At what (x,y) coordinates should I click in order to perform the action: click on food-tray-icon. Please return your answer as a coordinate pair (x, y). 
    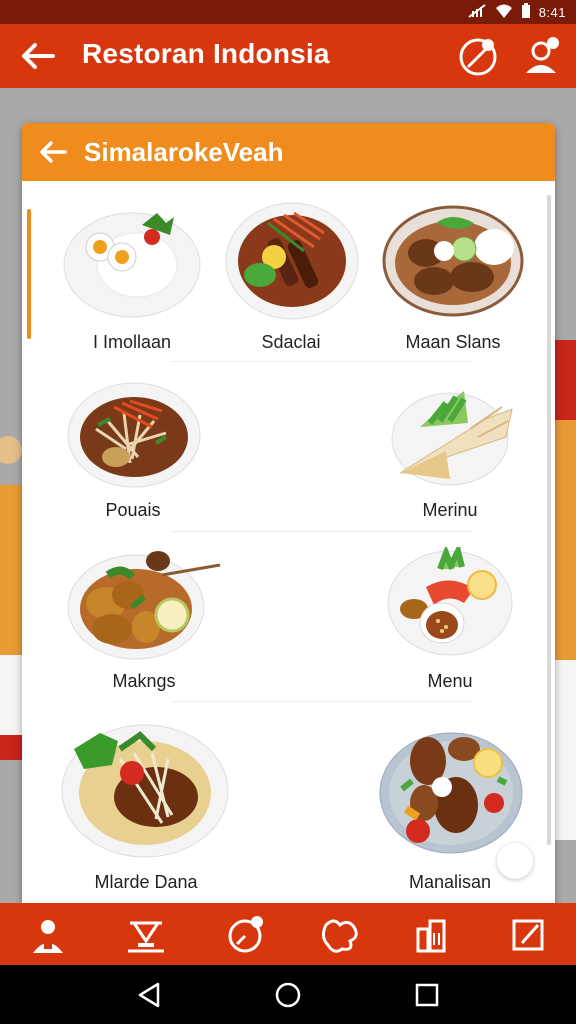
    Looking at the image, I should click on (146, 935).